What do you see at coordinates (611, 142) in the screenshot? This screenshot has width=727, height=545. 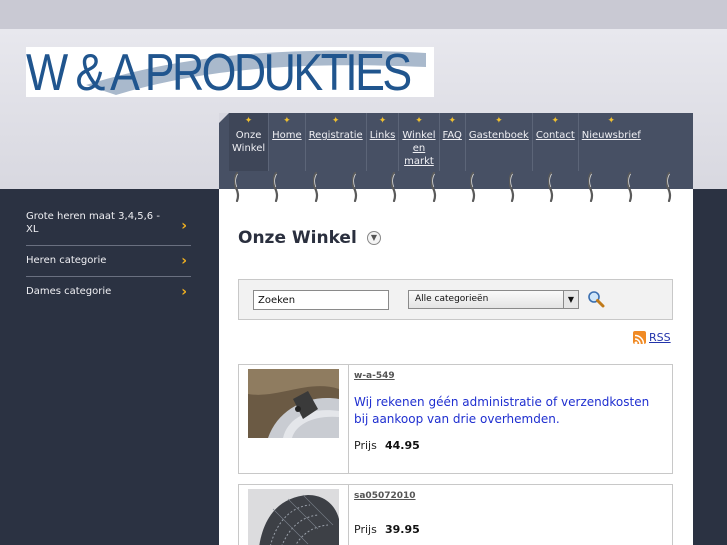 I see `nav-item-nieuwsbrief: ✦ Nieuwsbrief` at bounding box center [611, 142].